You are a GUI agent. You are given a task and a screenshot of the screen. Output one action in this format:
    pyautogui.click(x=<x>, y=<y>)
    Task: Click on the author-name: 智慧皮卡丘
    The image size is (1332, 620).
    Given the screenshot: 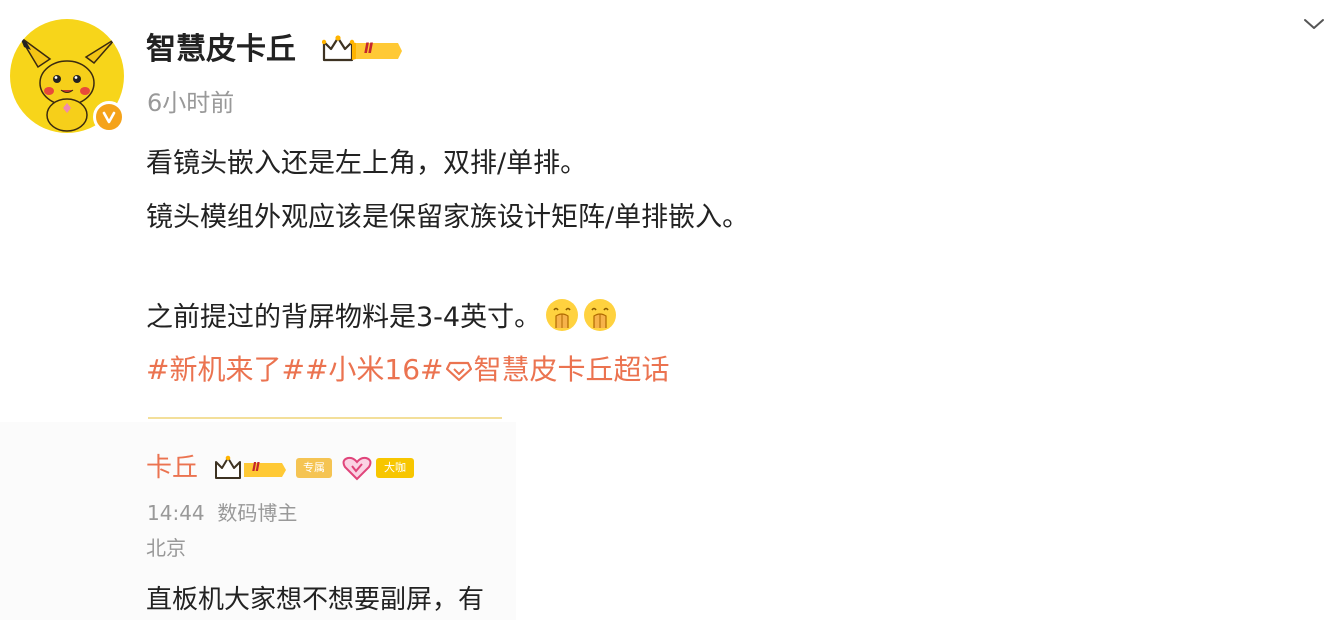 What is the action you would take?
    pyautogui.click(x=221, y=50)
    